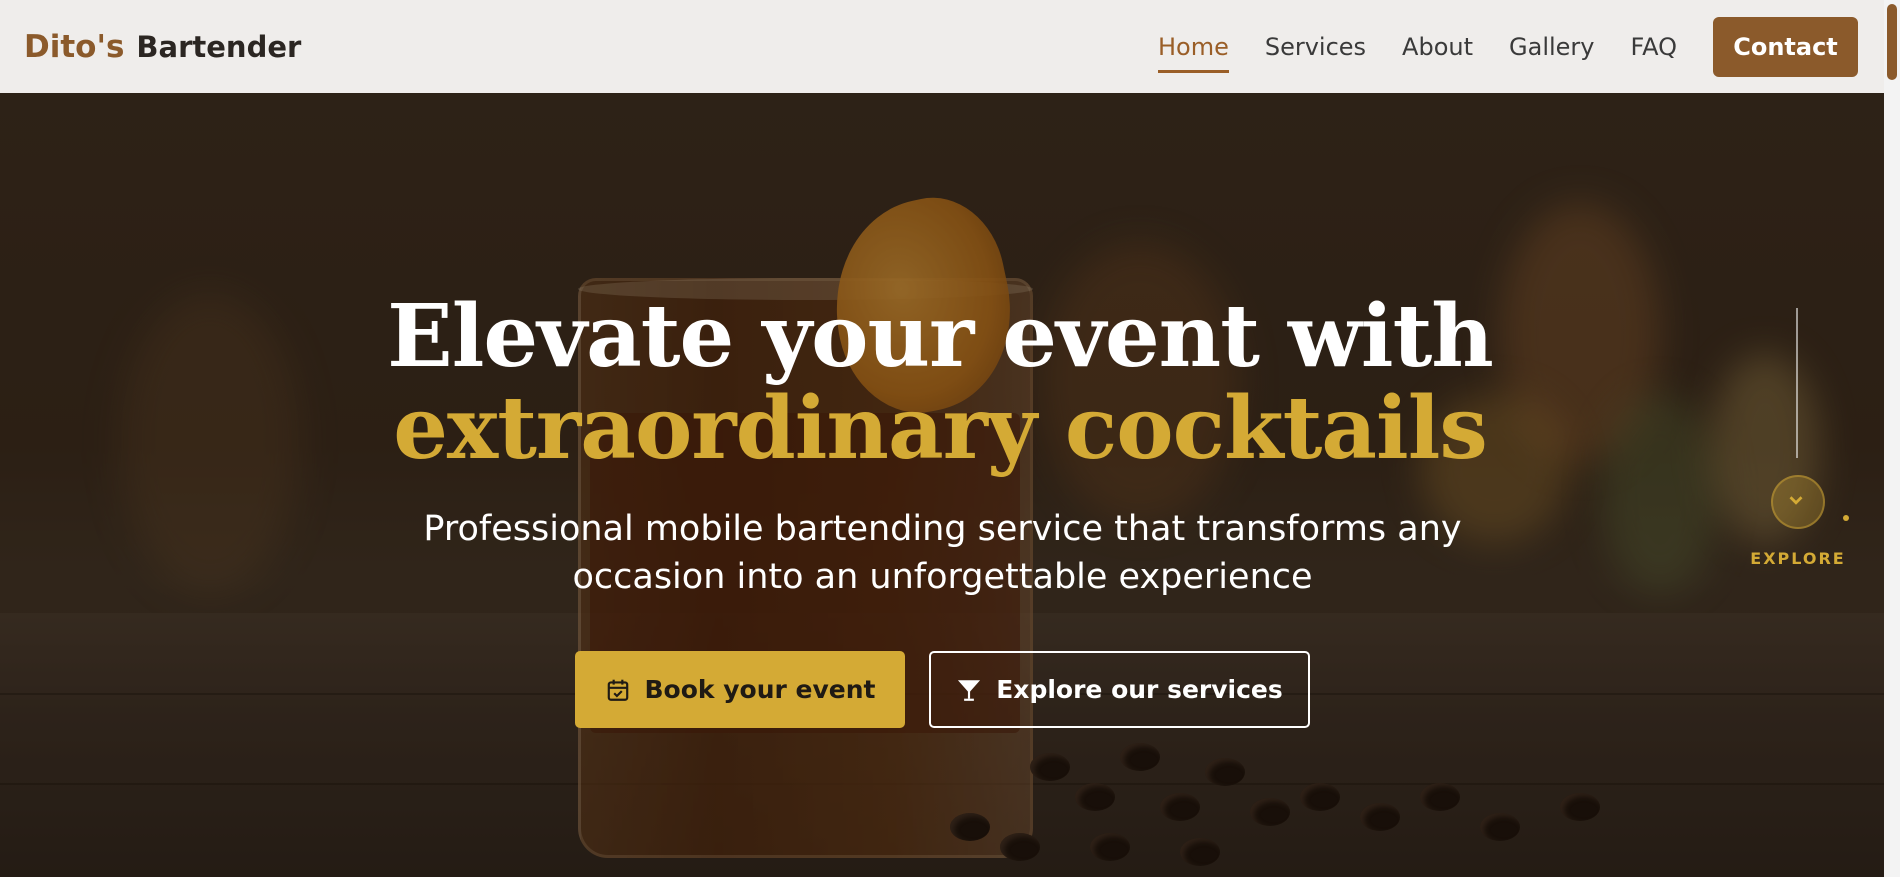  I want to click on calendar-check-icon, so click(618, 690).